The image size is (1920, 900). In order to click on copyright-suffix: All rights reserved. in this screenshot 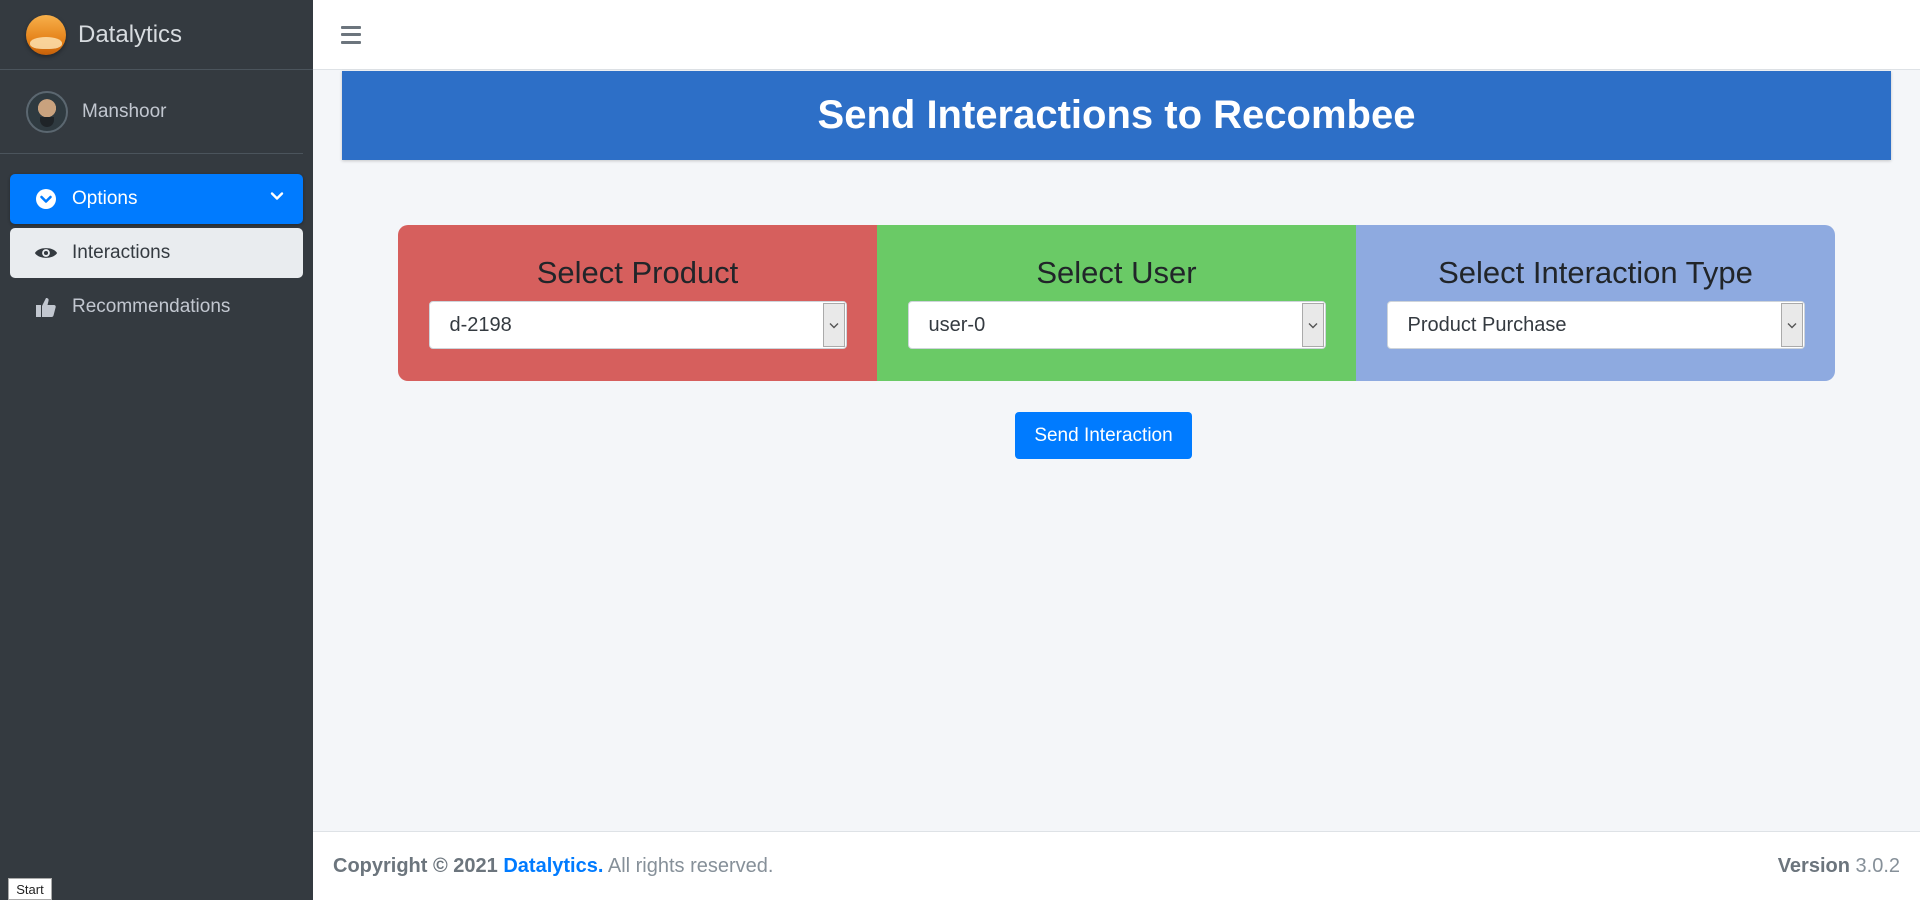, I will do `click(690, 865)`.